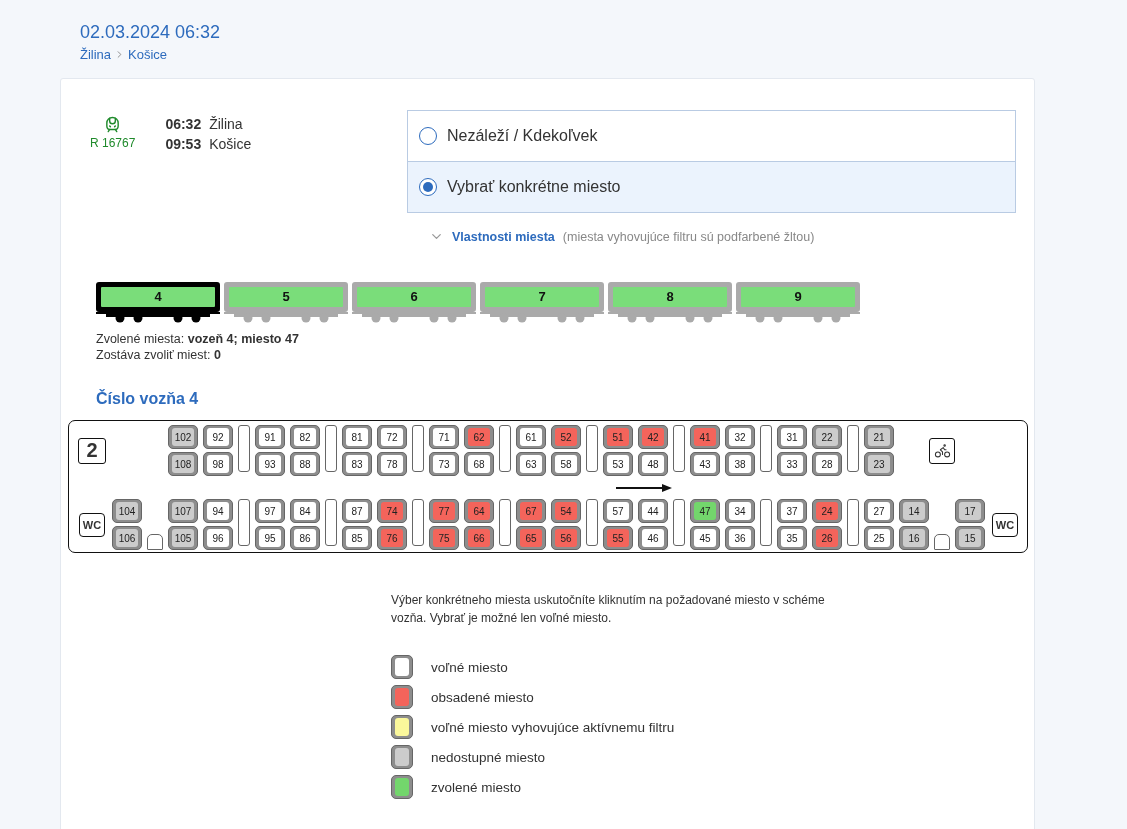  What do you see at coordinates (148, 54) in the screenshot?
I see `route-link: Košice` at bounding box center [148, 54].